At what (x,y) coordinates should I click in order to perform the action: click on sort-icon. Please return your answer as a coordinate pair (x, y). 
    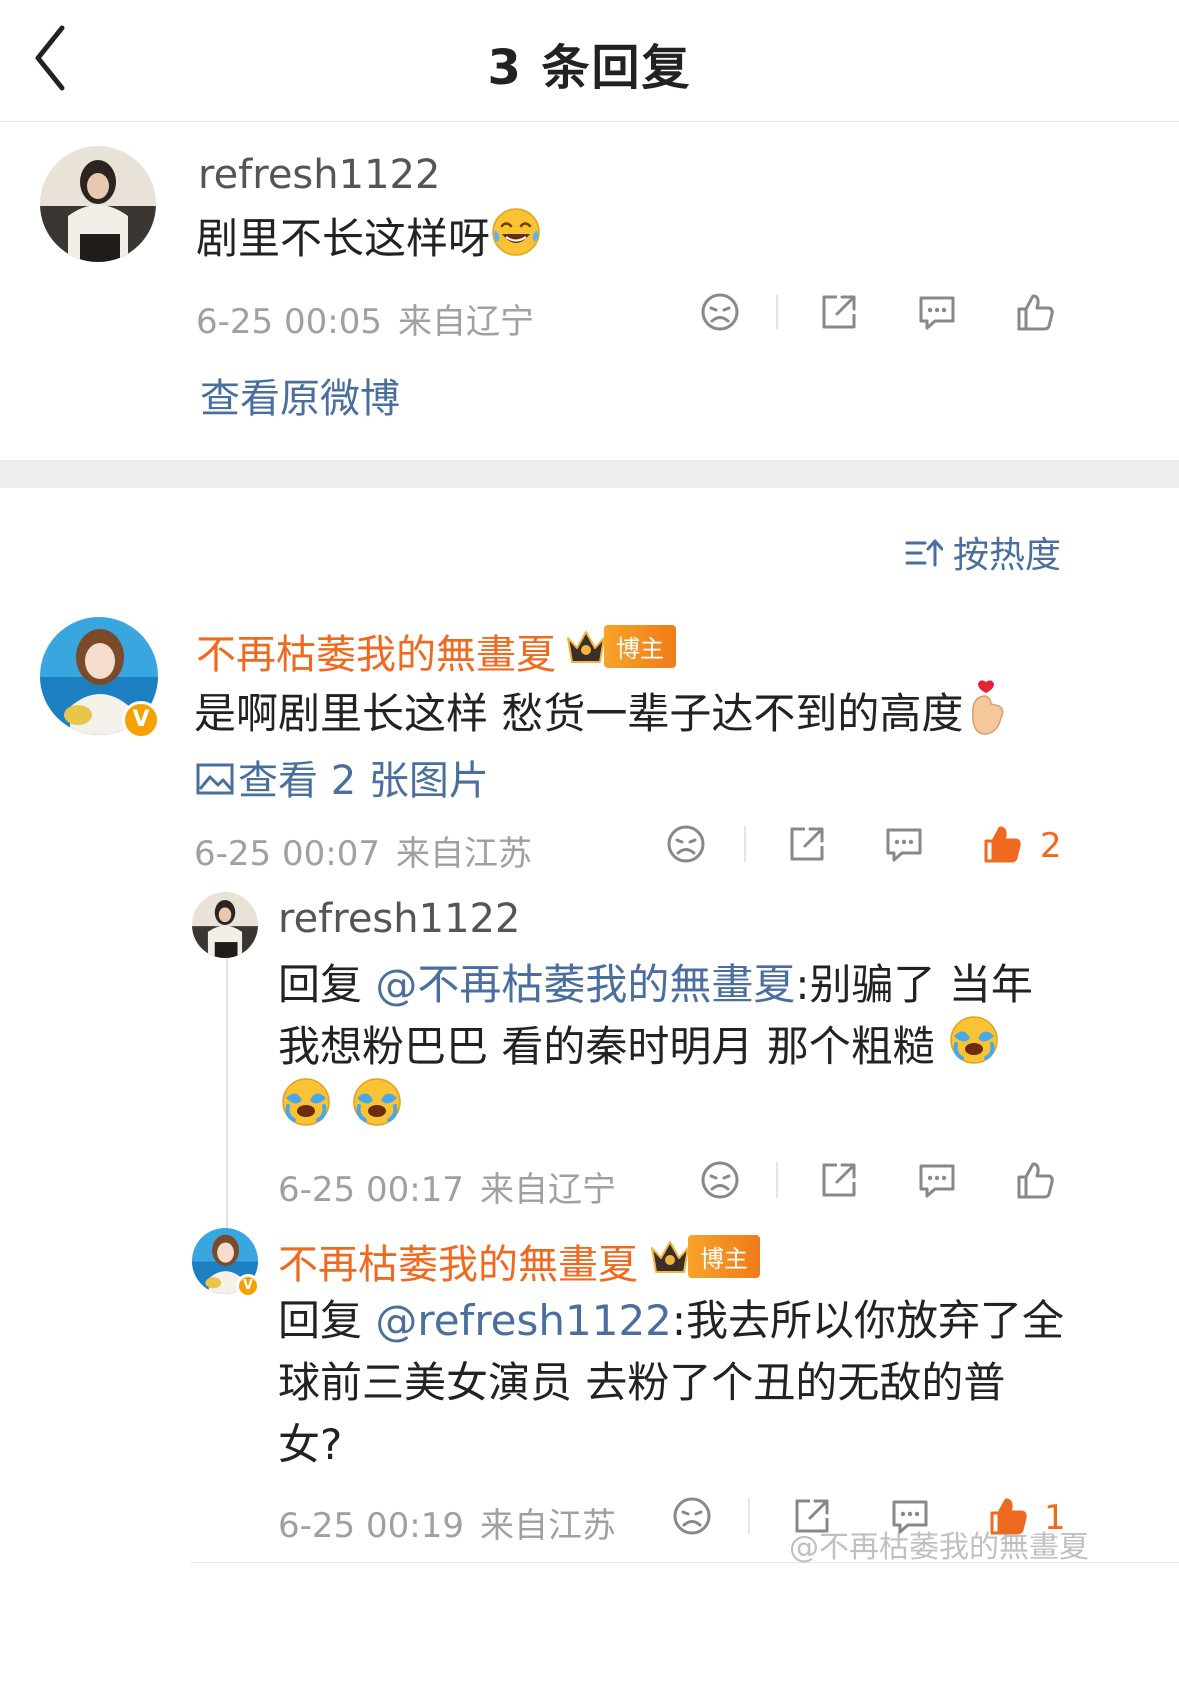
    Looking at the image, I should click on (924, 557).